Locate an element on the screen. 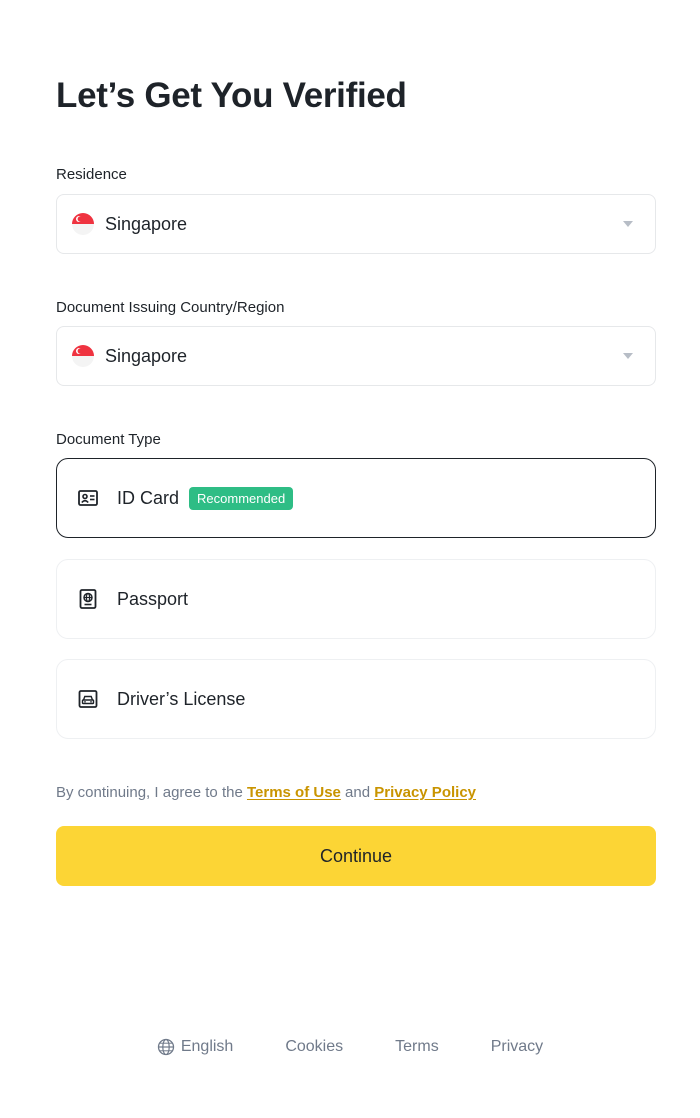 The height and width of the screenshot is (1118, 700). recommended-badge: Recommended is located at coordinates (241, 498).